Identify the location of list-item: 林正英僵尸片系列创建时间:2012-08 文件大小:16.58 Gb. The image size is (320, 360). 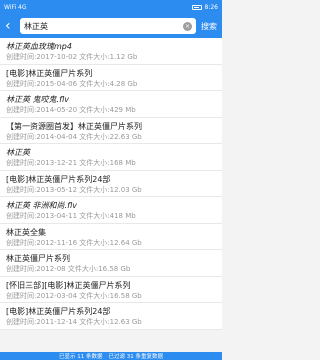
(111, 263).